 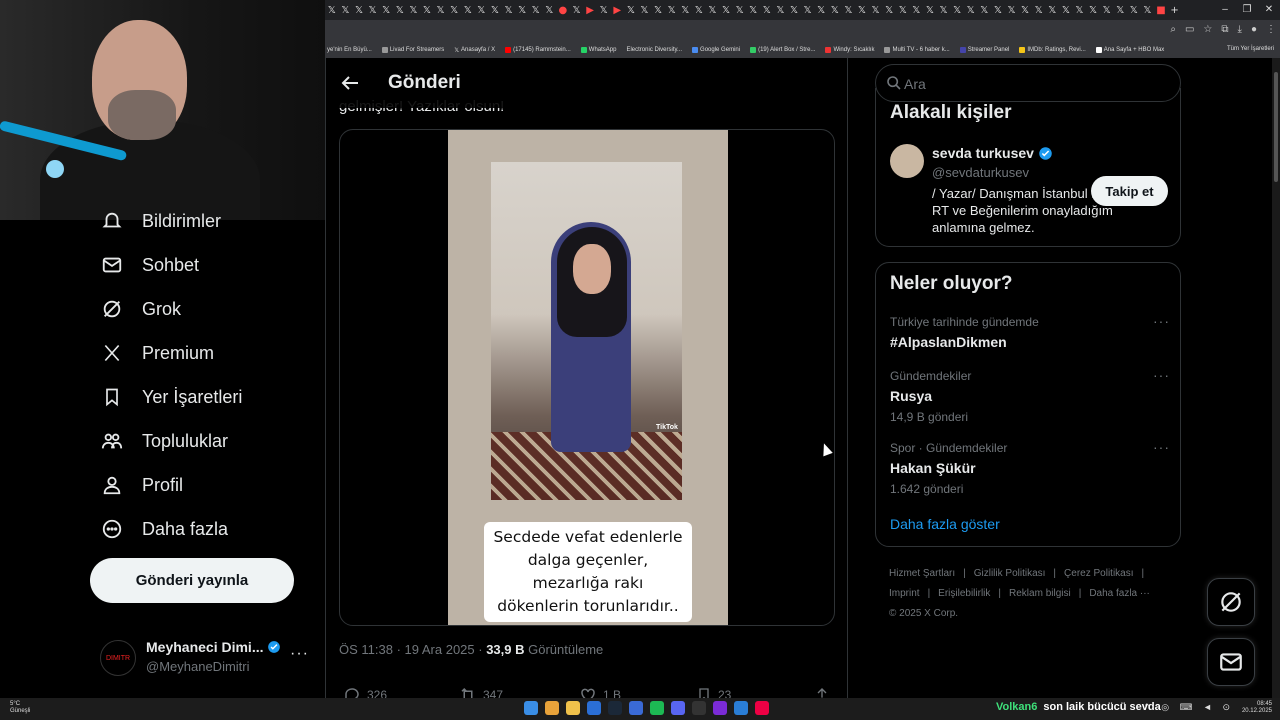 I want to click on bookmark: Windy: Sıcaklık, so click(x=849, y=50).